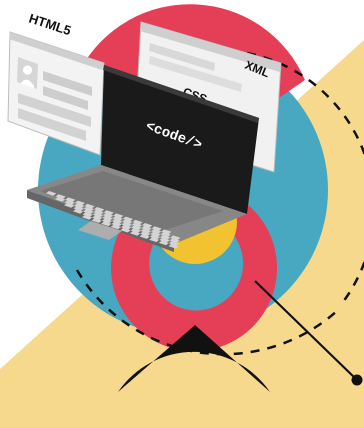 The height and width of the screenshot is (428, 364). Describe the element at coordinates (357, 380) in the screenshot. I see `connector-node-icon` at that location.